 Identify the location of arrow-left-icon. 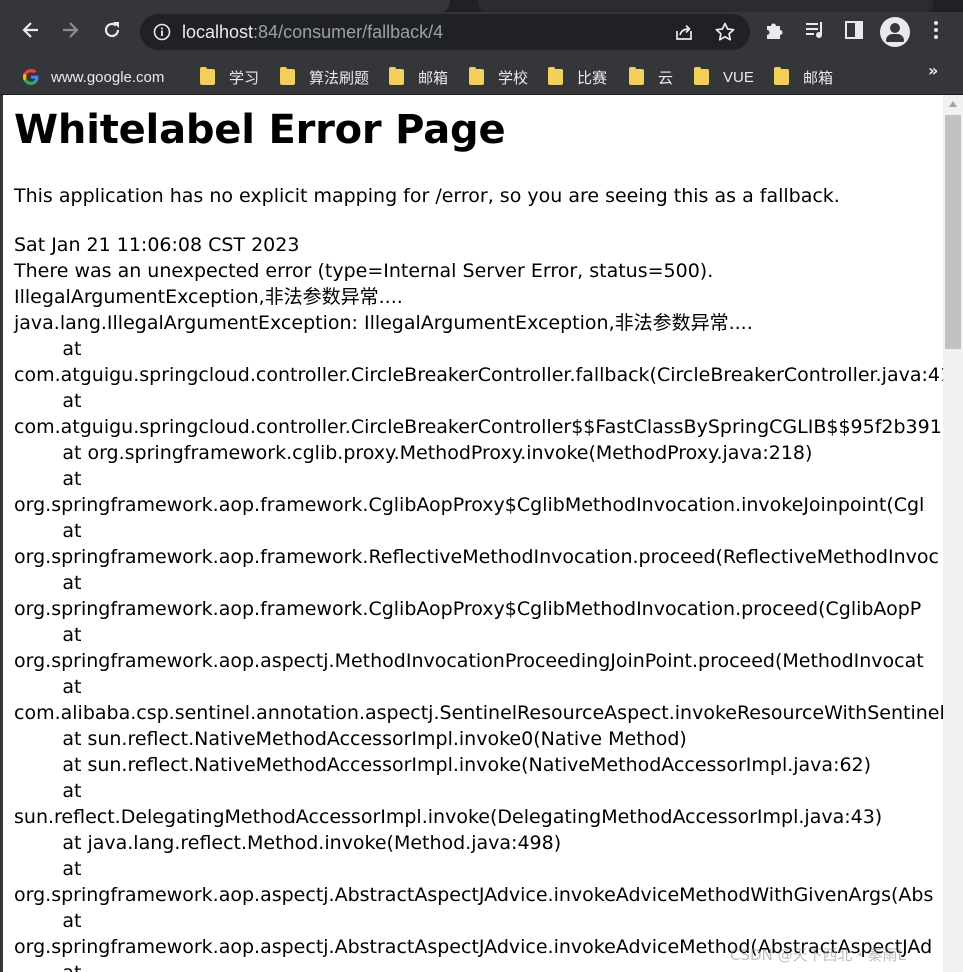
(30, 30).